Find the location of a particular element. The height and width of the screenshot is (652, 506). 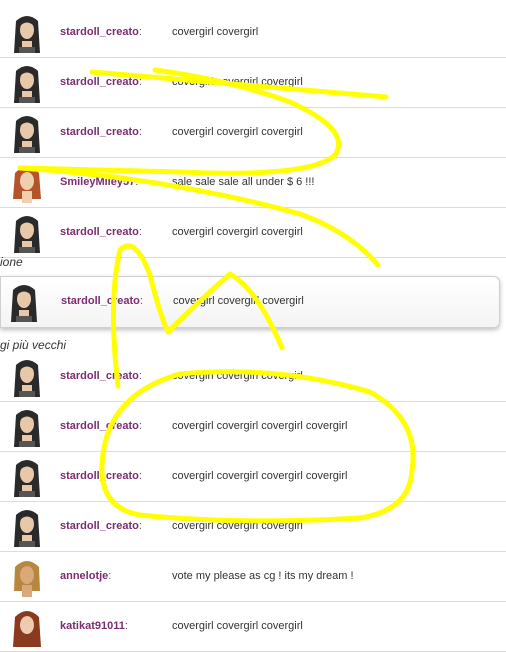

avatar-red-hair is located at coordinates (27, 183).